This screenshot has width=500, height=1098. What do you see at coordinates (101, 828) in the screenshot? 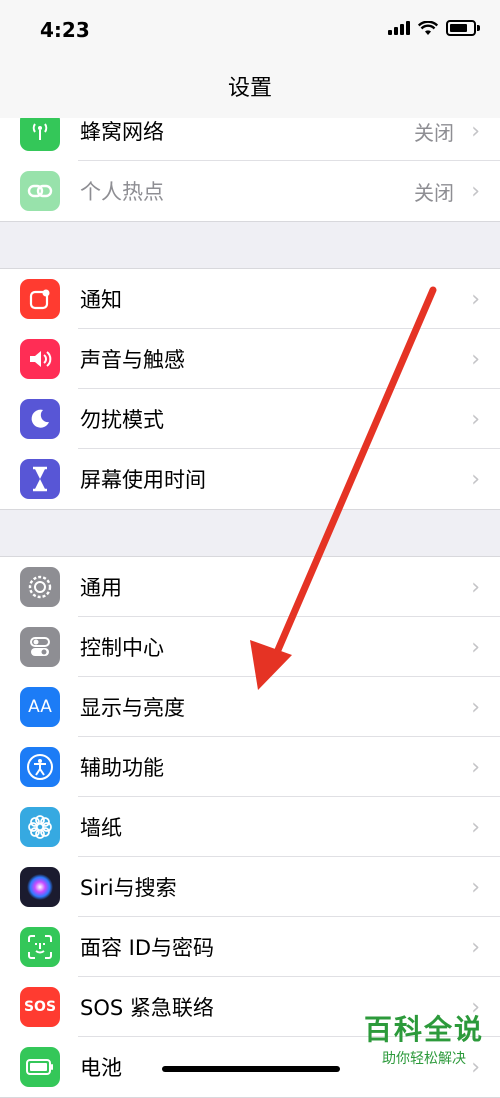
I see `settings-item-label: 墙纸` at bounding box center [101, 828].